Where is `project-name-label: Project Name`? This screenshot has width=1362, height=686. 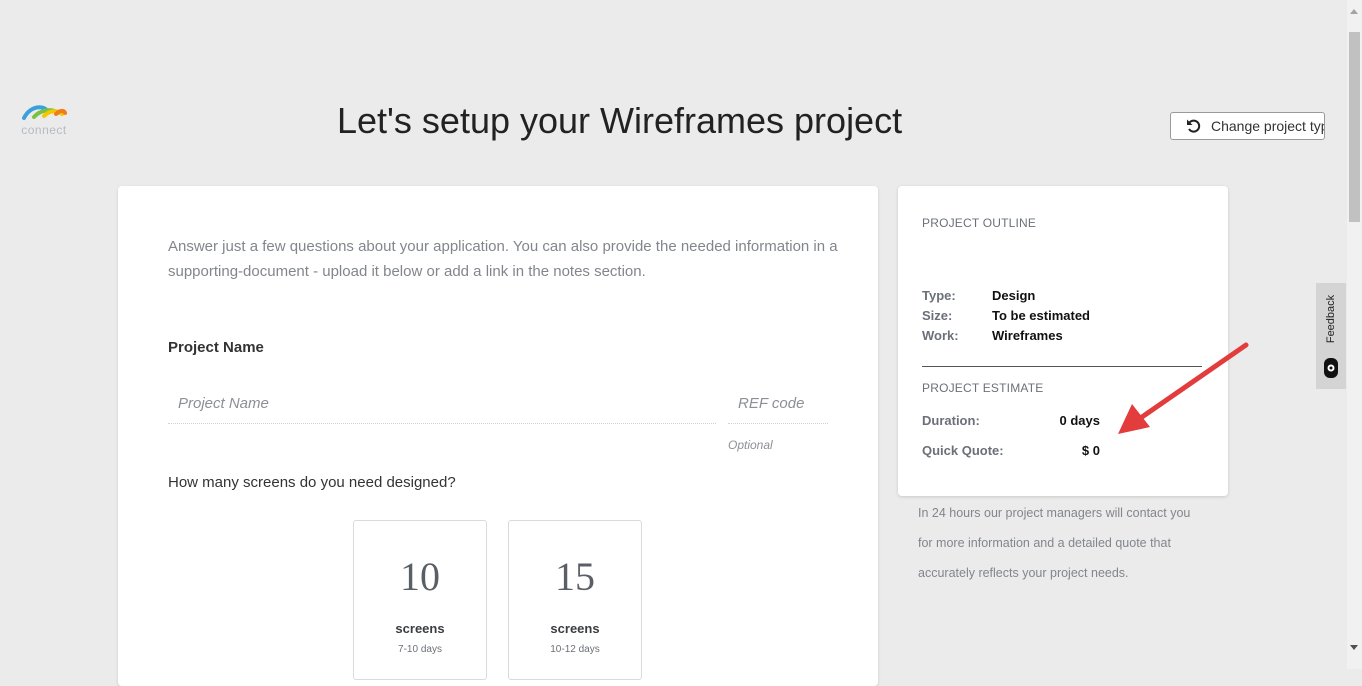 project-name-label: Project Name is located at coordinates (216, 347).